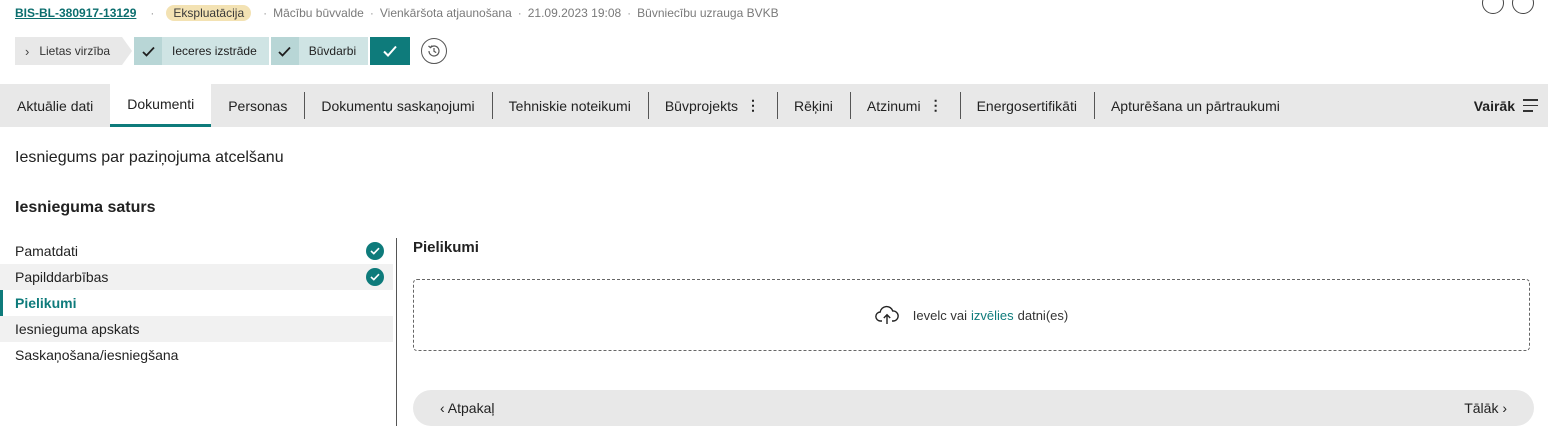 The height and width of the screenshot is (433, 1548). Describe the element at coordinates (973, 408) in the screenshot. I see `wizard-footer: ‹ Atpakaļ Tālāk ›` at that location.